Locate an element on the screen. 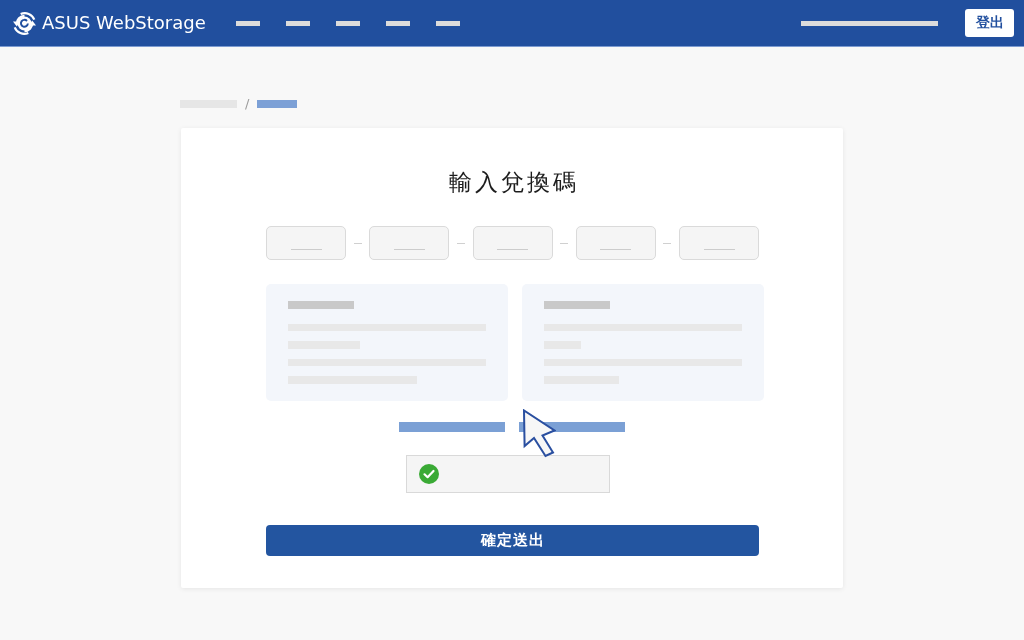 The height and width of the screenshot is (640, 1024). logout-button: 登出 is located at coordinates (989, 23).